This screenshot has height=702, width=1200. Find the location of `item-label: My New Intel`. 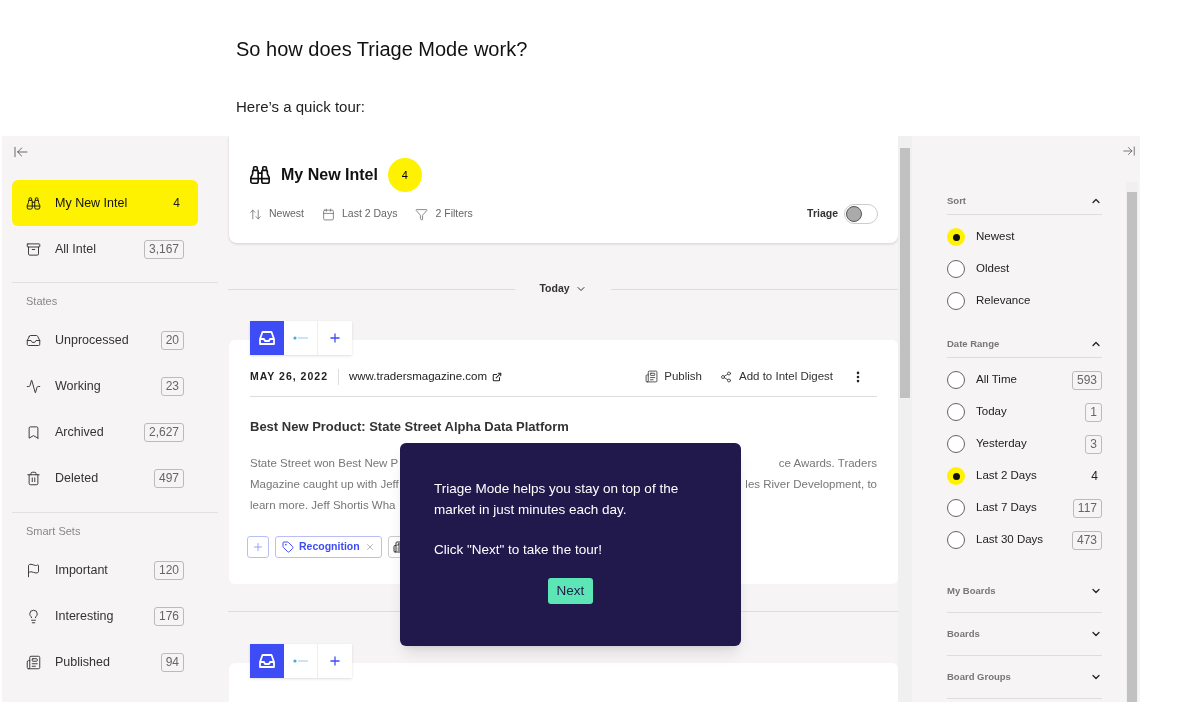

item-label: My New Intel is located at coordinates (92, 203).